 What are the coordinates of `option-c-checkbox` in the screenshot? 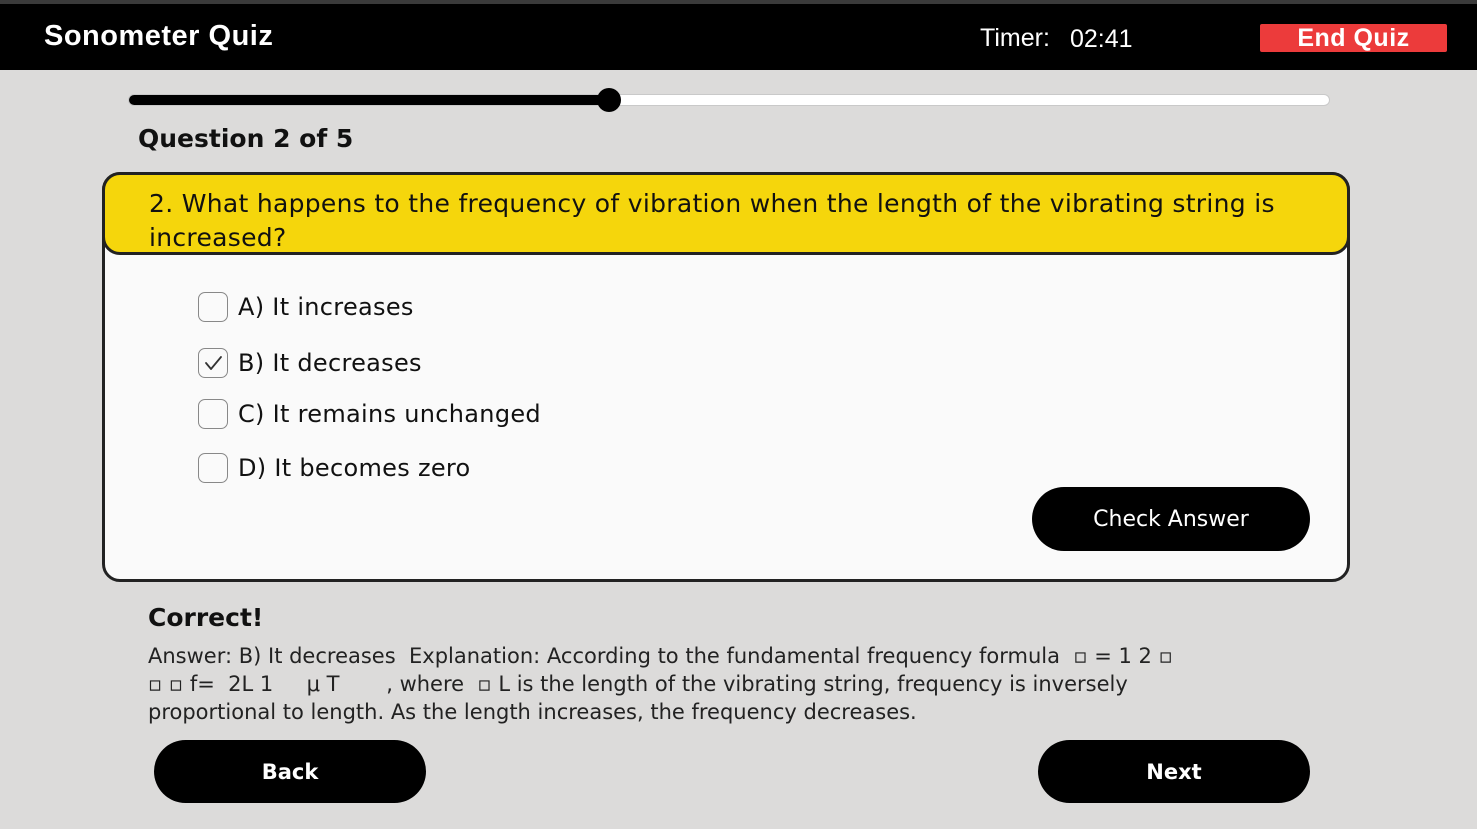 It's located at (213, 414).